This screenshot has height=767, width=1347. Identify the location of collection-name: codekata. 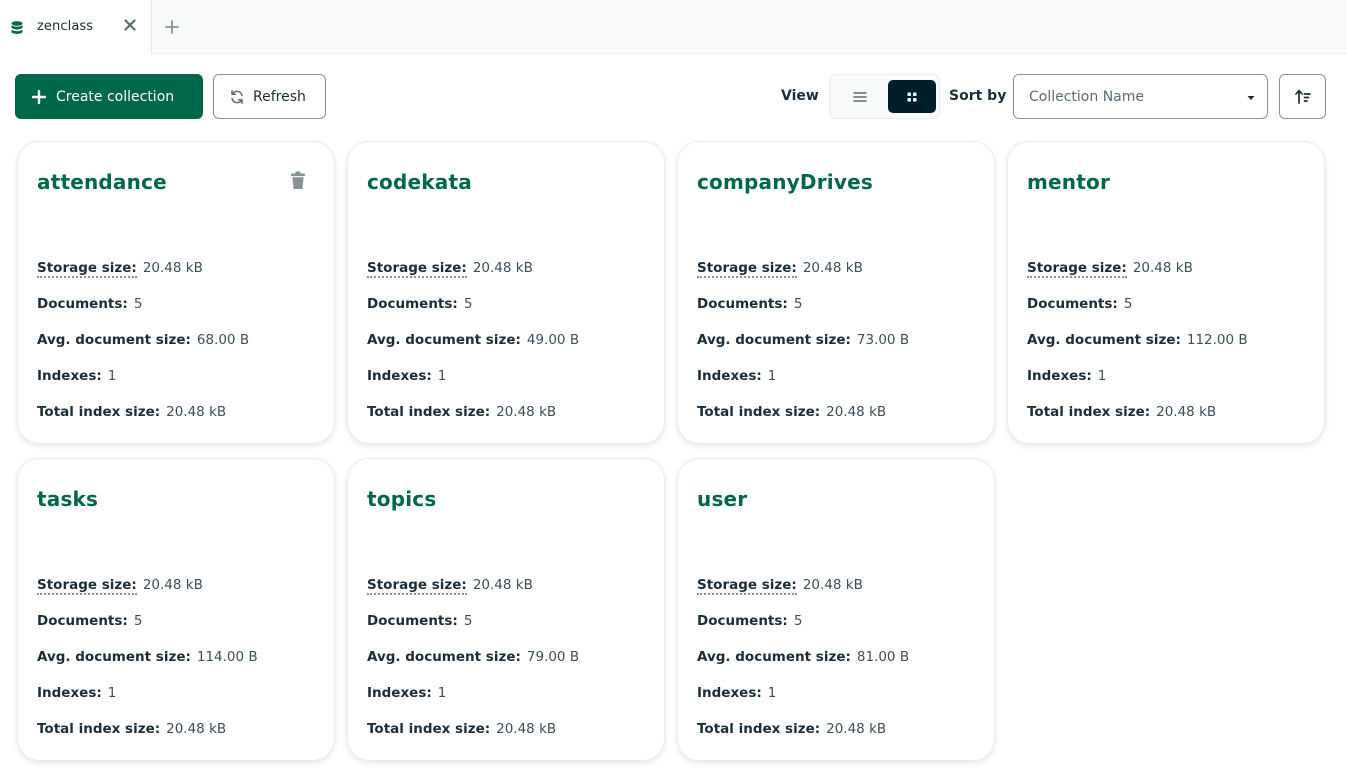
(419, 182).